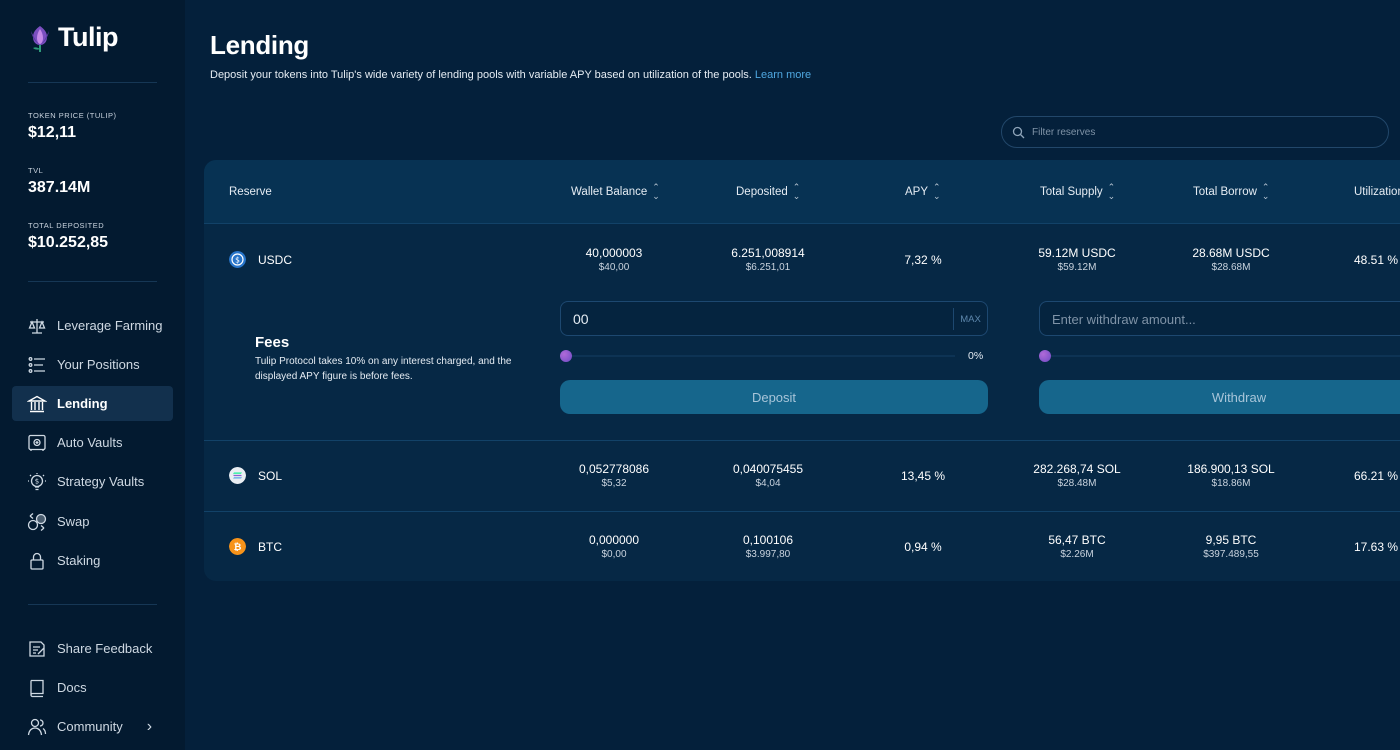  I want to click on header-label: Wallet Balance, so click(609, 192).